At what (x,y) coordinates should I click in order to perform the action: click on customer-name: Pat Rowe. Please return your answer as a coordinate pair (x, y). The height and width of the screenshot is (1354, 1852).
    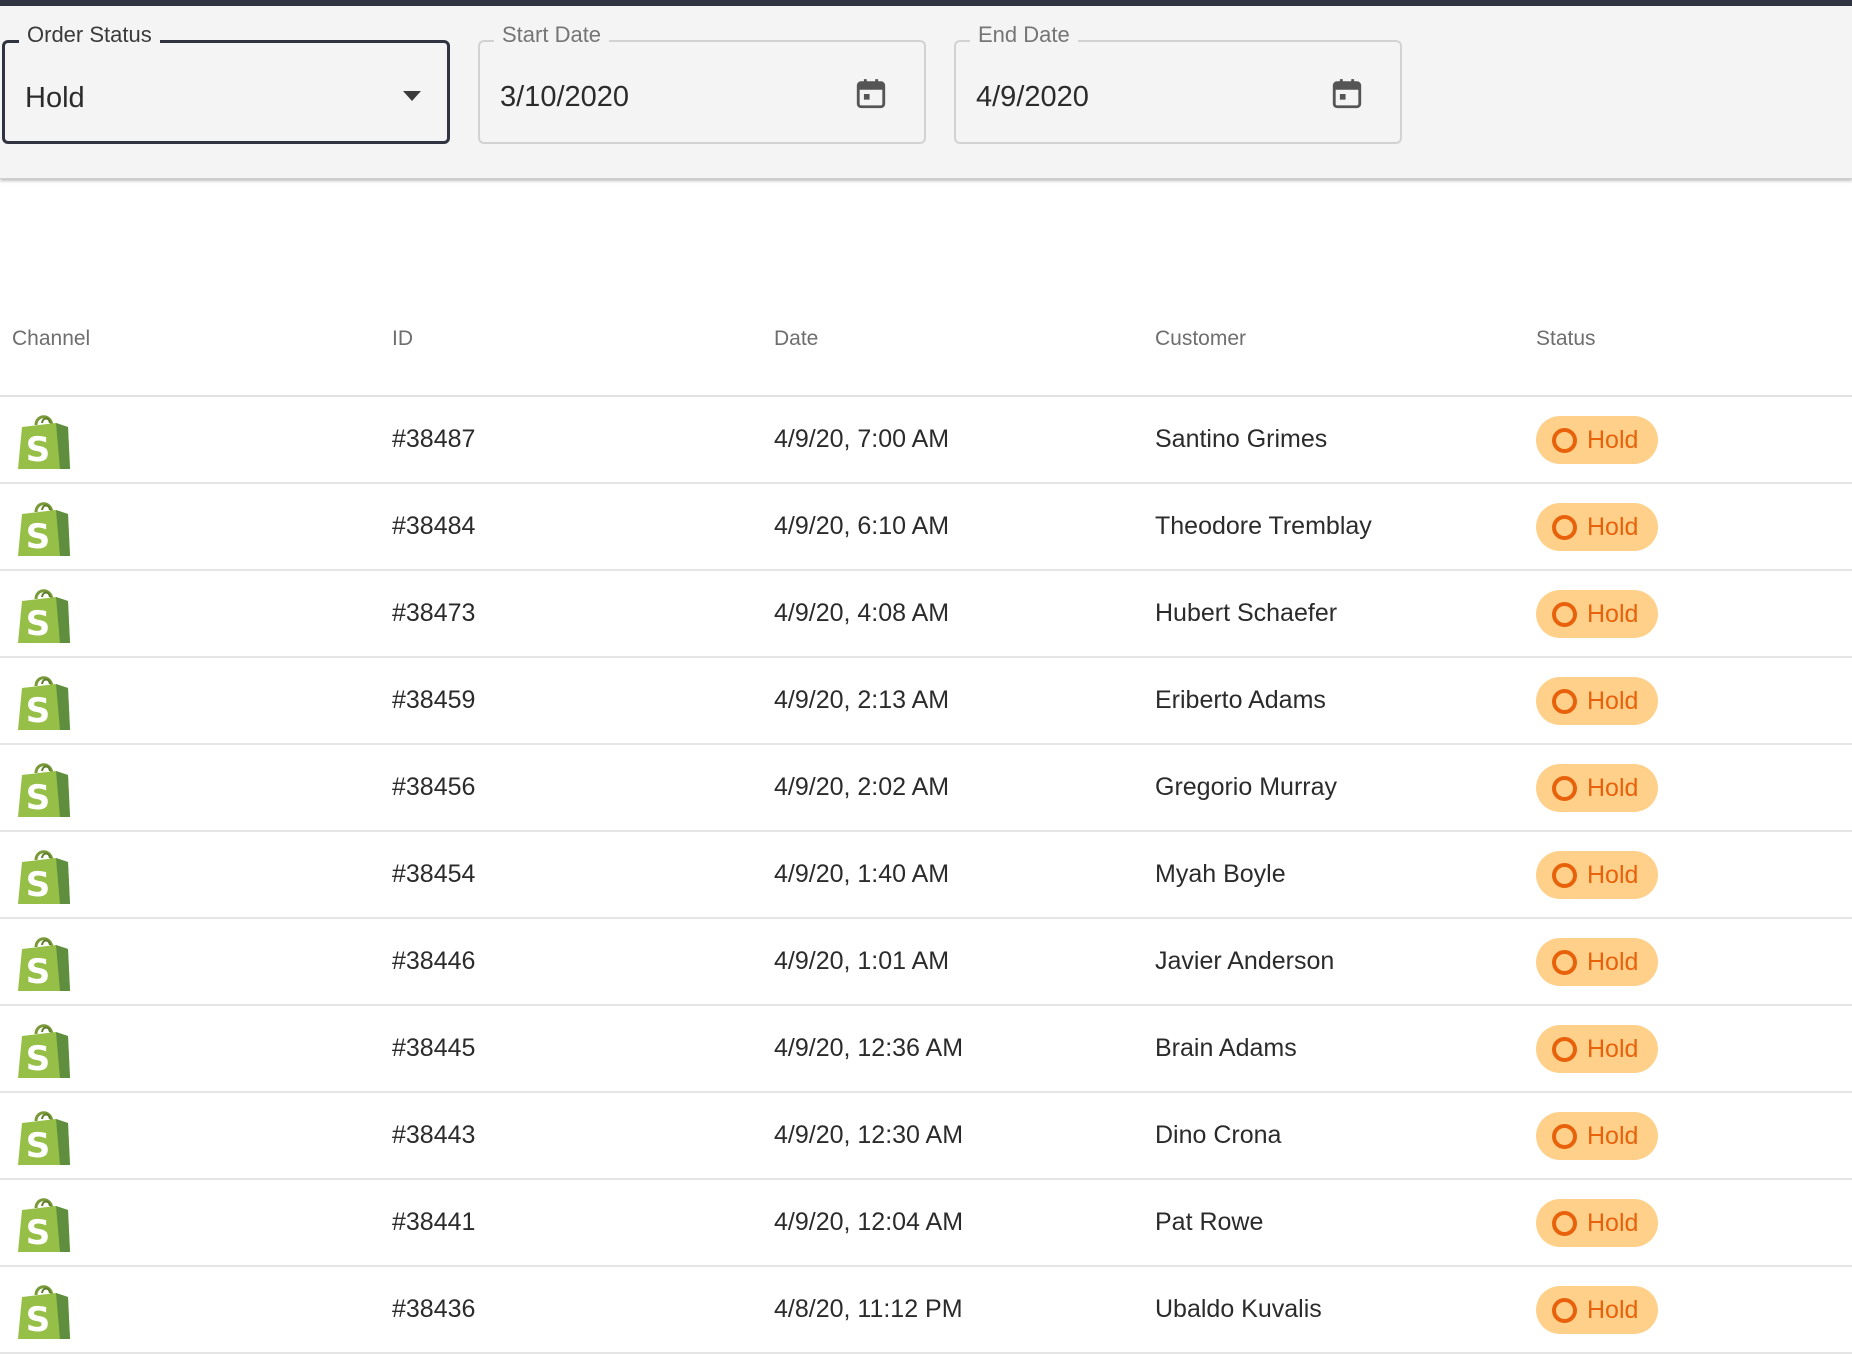
    Looking at the image, I should click on (1209, 1222).